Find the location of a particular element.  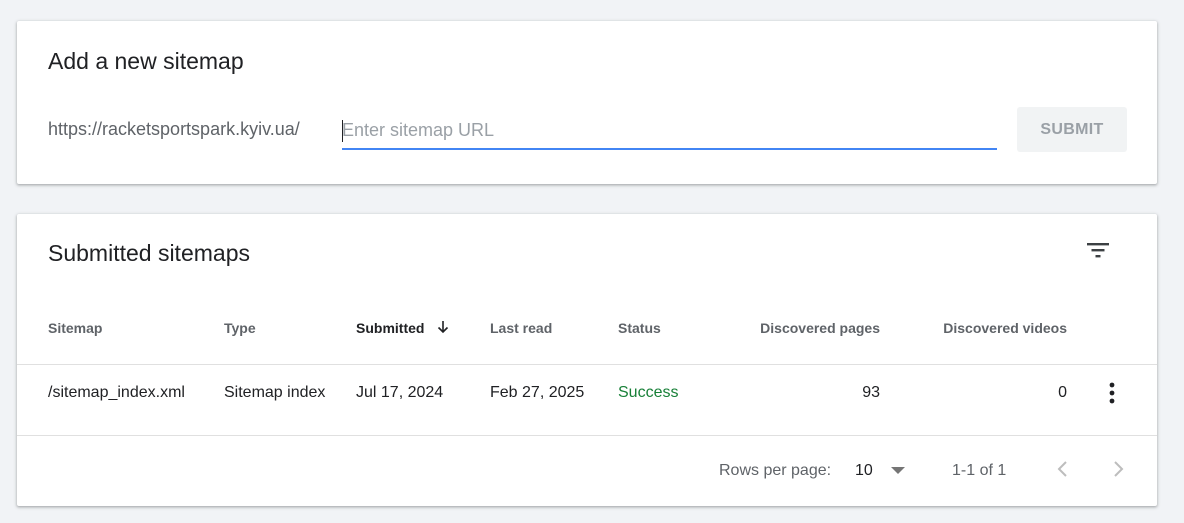

sitemap-url-field is located at coordinates (669, 132).